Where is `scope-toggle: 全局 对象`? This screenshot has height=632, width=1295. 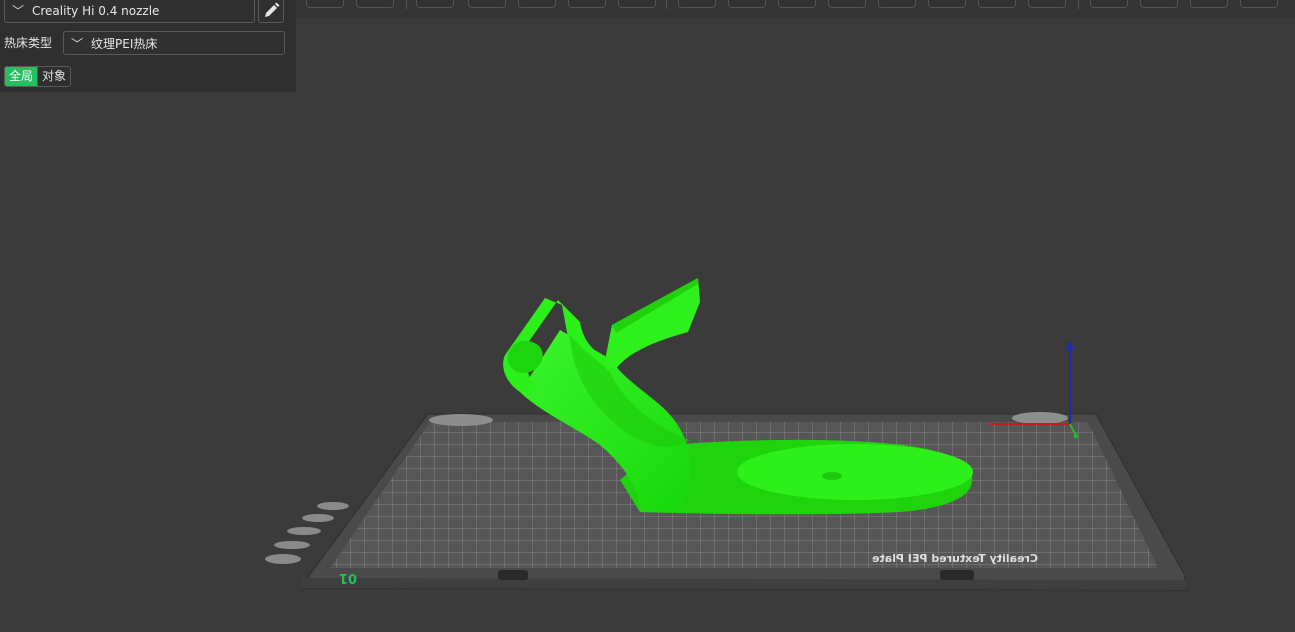
scope-toggle: 全局 对象 is located at coordinates (38, 76).